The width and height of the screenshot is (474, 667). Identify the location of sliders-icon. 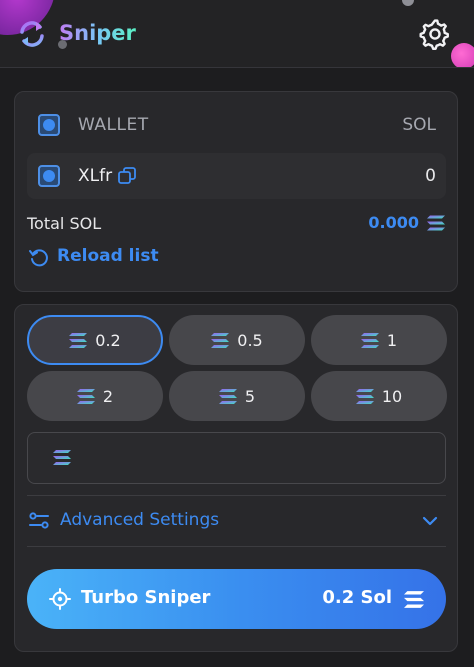
(39, 521).